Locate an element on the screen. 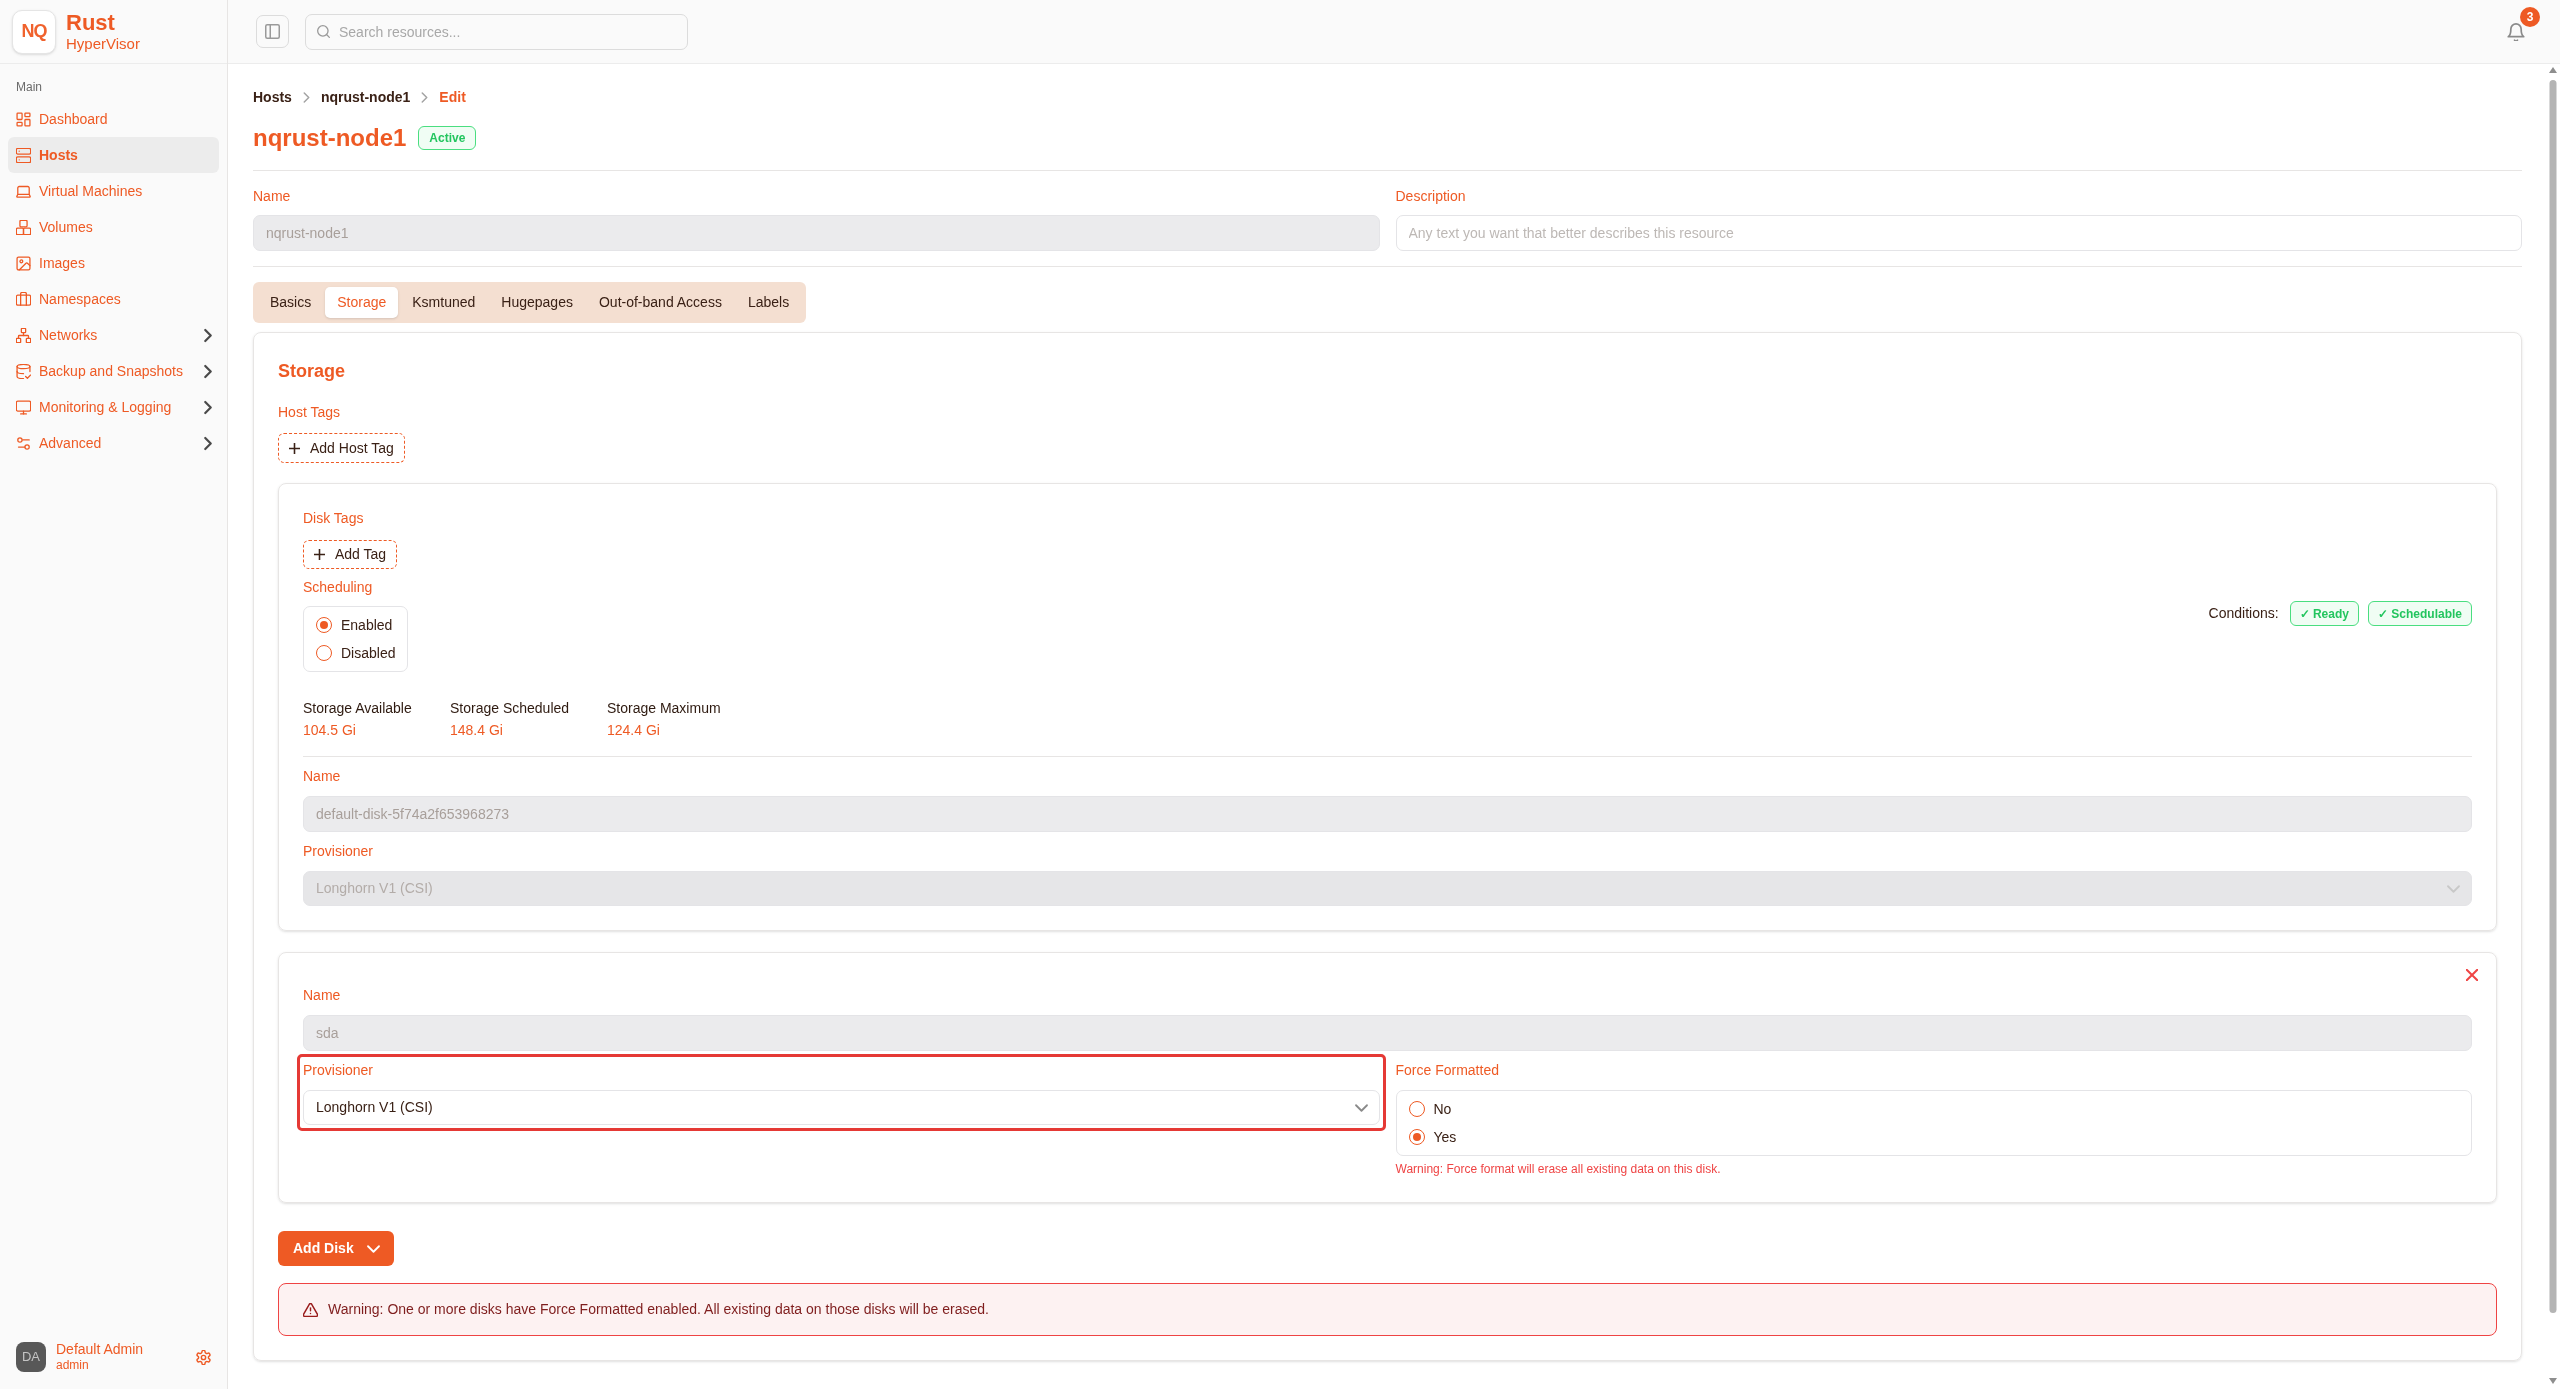  bell-icon is located at coordinates (2516, 31).